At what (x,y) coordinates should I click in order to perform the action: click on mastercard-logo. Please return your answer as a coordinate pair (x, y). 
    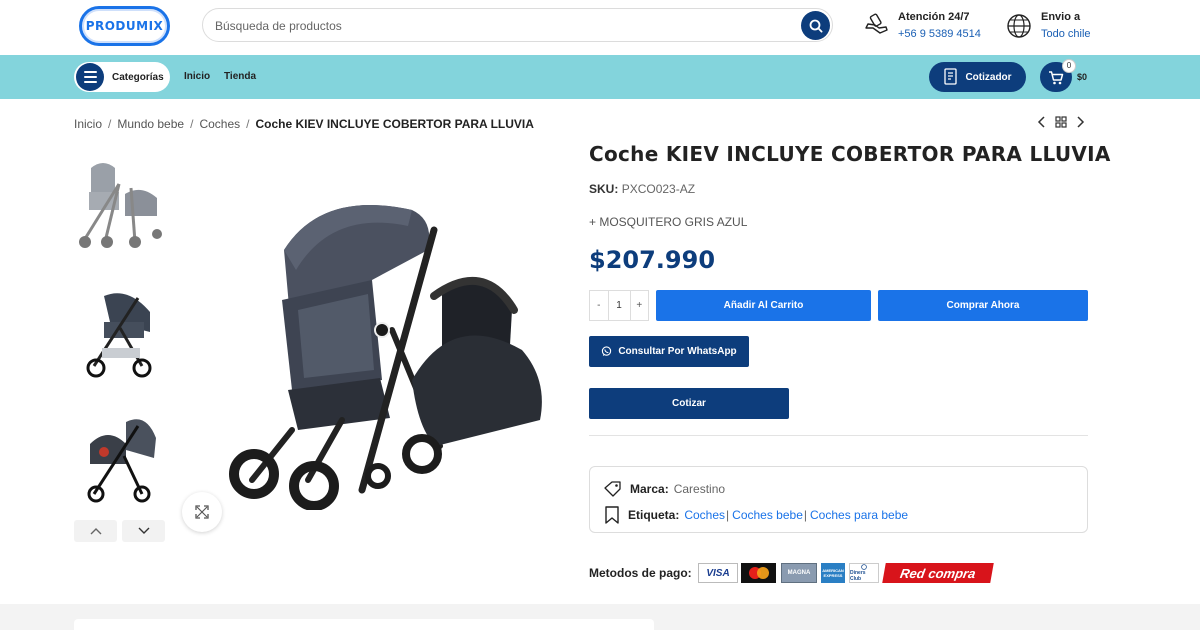
    Looking at the image, I should click on (758, 573).